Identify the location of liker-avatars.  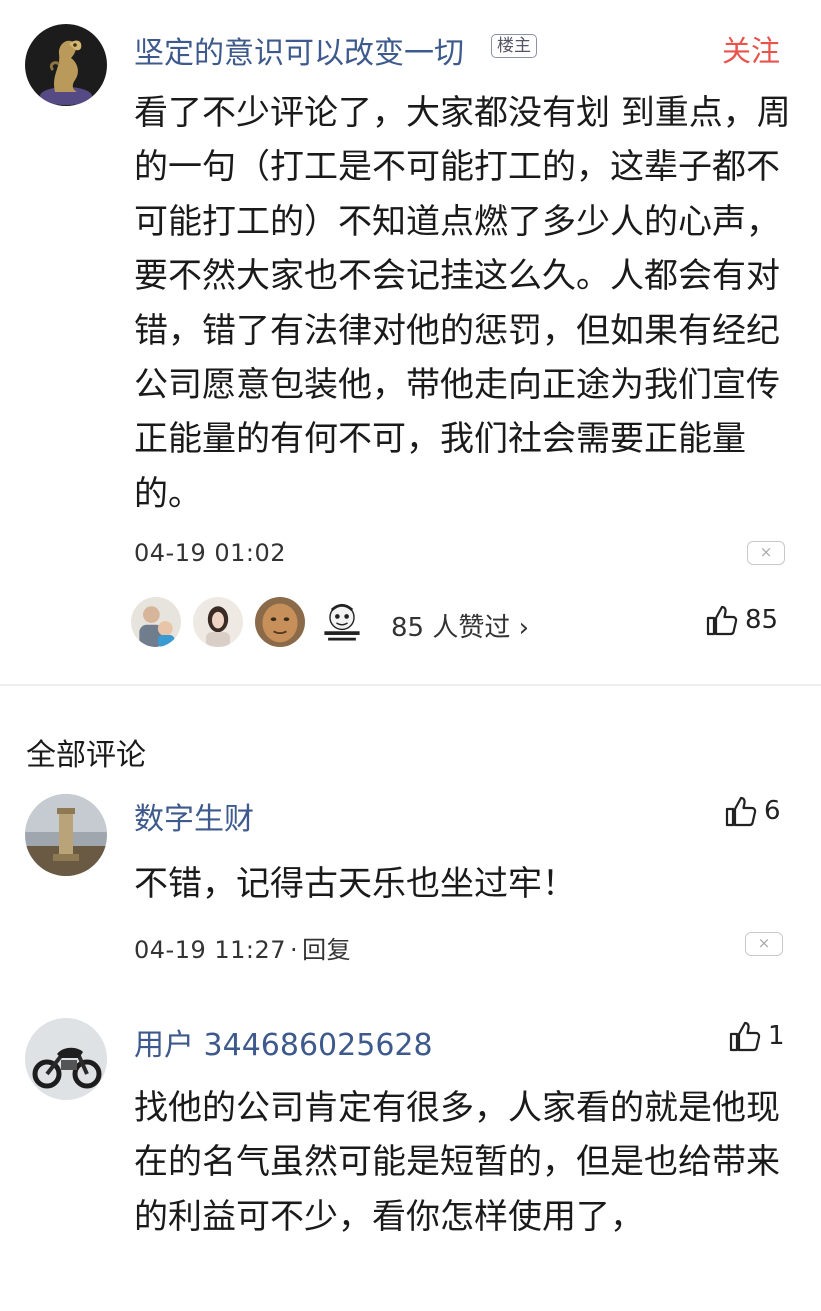
(253, 622).